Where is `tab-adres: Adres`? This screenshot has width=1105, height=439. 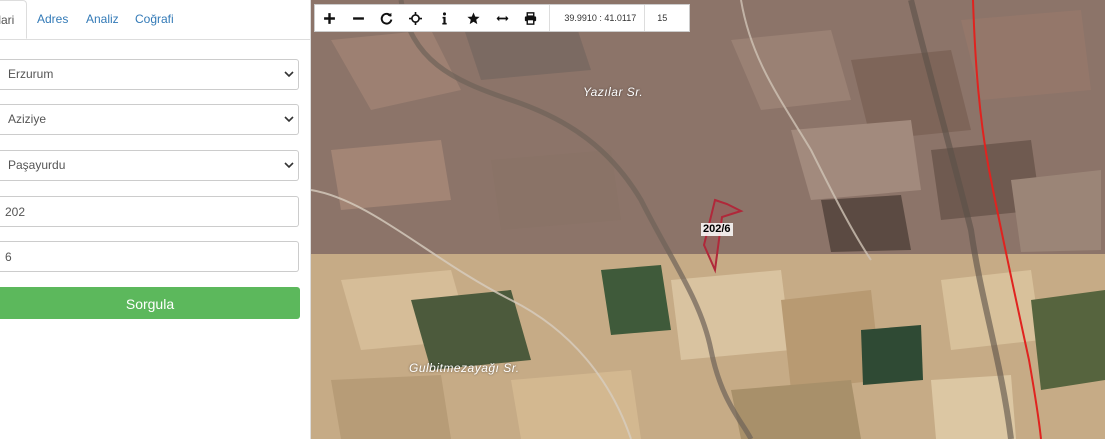 tab-adres: Adres is located at coordinates (52, 19).